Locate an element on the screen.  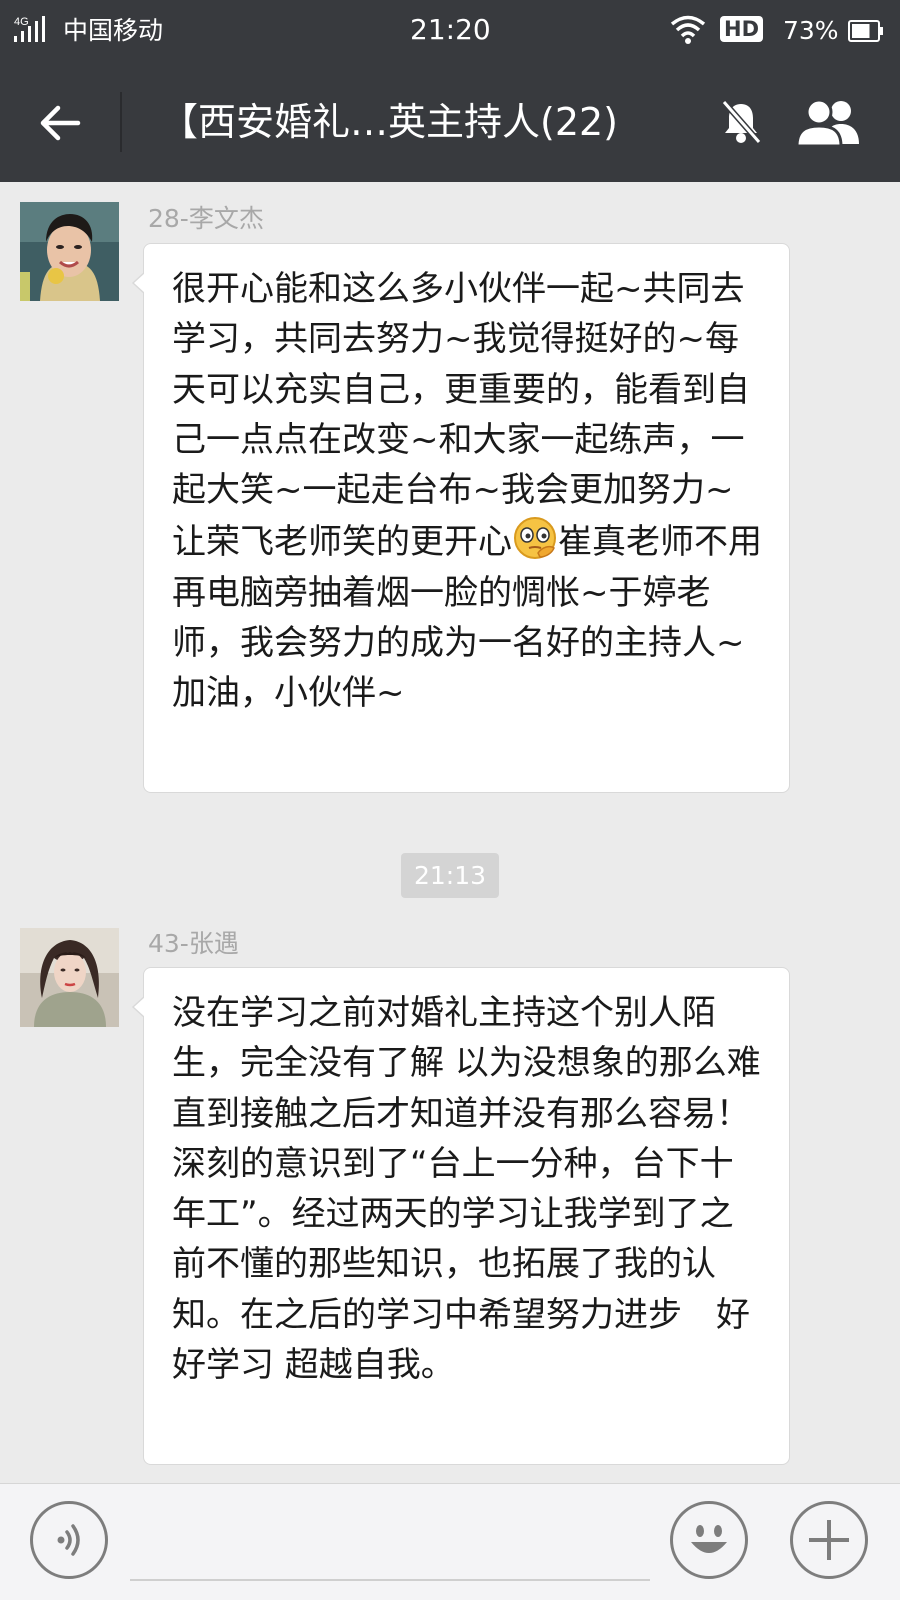
time-separator: 21:13 is located at coordinates (450, 875).